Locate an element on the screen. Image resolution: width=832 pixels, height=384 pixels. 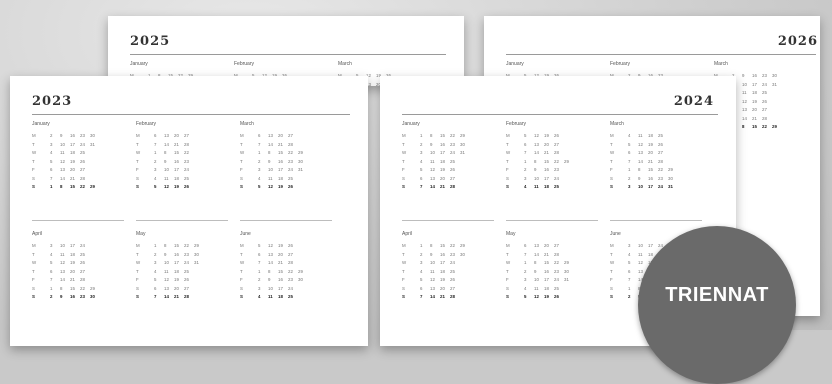
week-row: M 5 12 19 26 is located at coordinates (286, 246).